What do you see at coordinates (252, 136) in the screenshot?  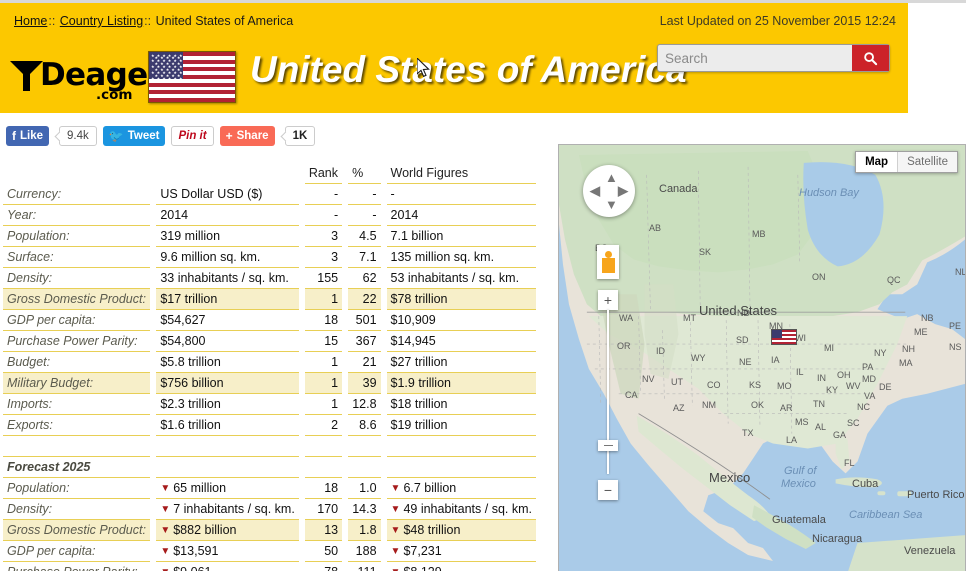 I see `share-label: Share` at bounding box center [252, 136].